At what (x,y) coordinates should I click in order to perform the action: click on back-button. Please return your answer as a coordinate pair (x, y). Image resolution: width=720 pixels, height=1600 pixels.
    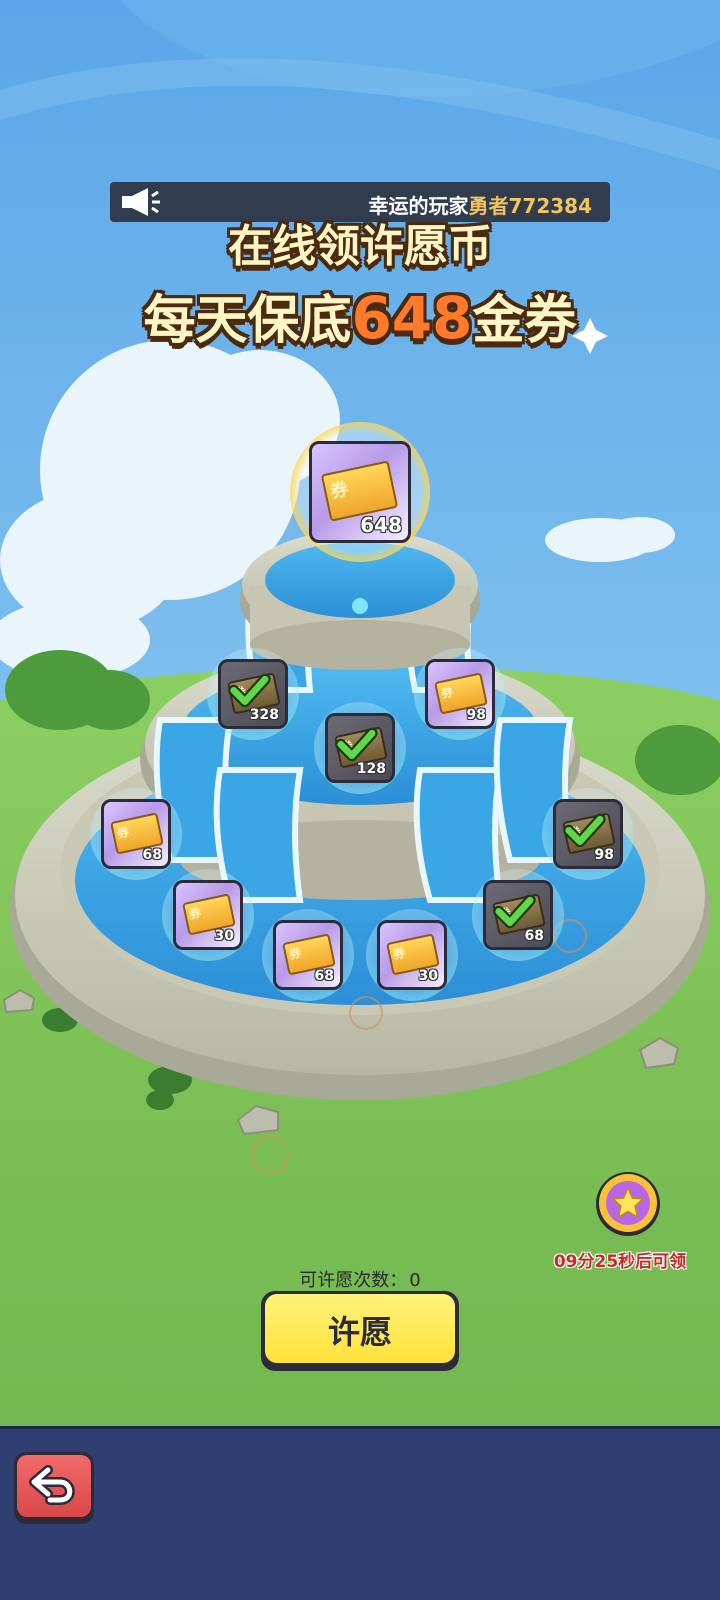
    Looking at the image, I should click on (54, 1488).